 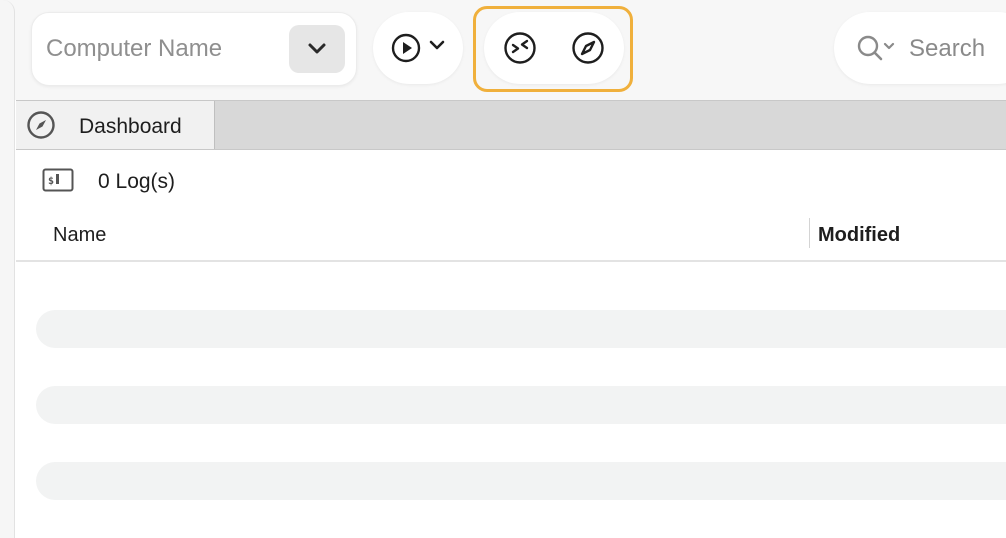 What do you see at coordinates (406, 48) in the screenshot?
I see `play-icon` at bounding box center [406, 48].